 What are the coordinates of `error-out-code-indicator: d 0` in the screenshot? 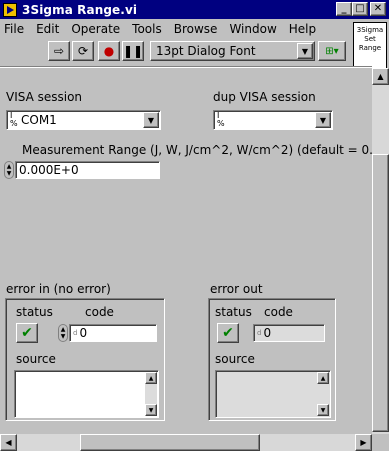 It's located at (289, 333).